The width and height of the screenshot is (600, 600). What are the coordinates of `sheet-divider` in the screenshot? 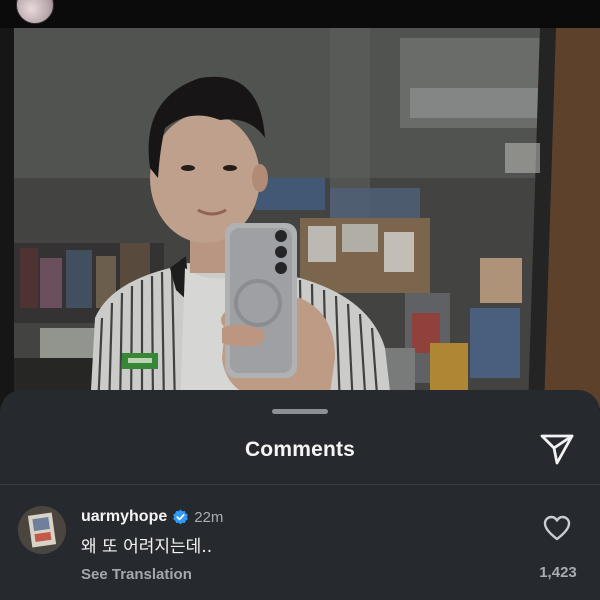 It's located at (300, 484).